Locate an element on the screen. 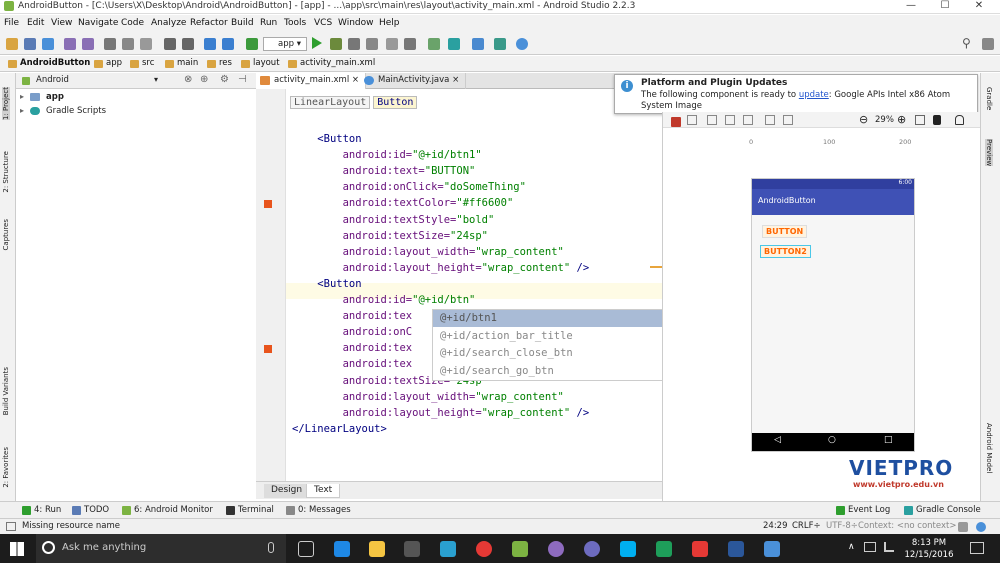 The height and width of the screenshot is (563, 1000). theme-icon is located at coordinates (730, 120).